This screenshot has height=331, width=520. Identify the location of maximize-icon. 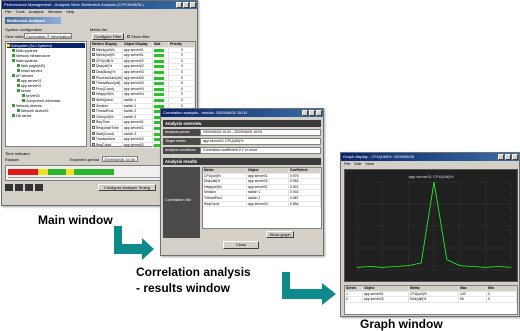
(186, 5).